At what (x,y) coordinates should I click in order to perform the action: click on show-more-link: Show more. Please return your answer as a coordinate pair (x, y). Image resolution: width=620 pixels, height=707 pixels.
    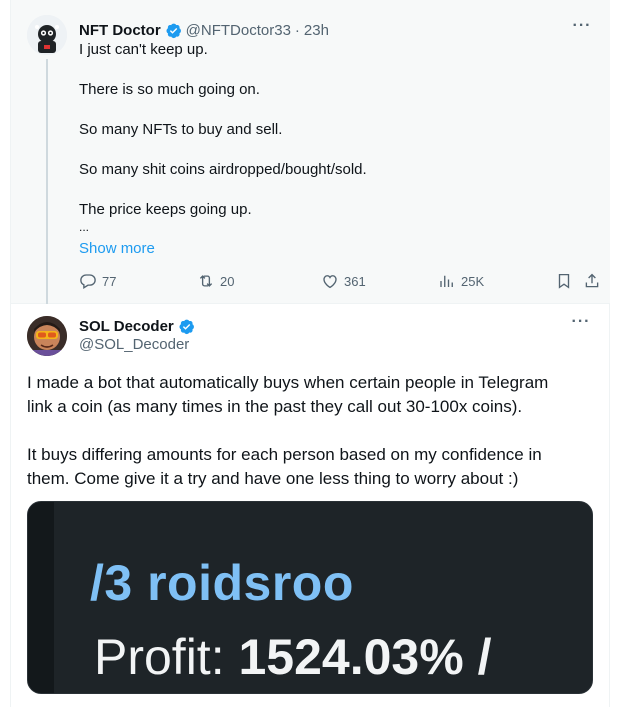
    Looking at the image, I should click on (117, 248).